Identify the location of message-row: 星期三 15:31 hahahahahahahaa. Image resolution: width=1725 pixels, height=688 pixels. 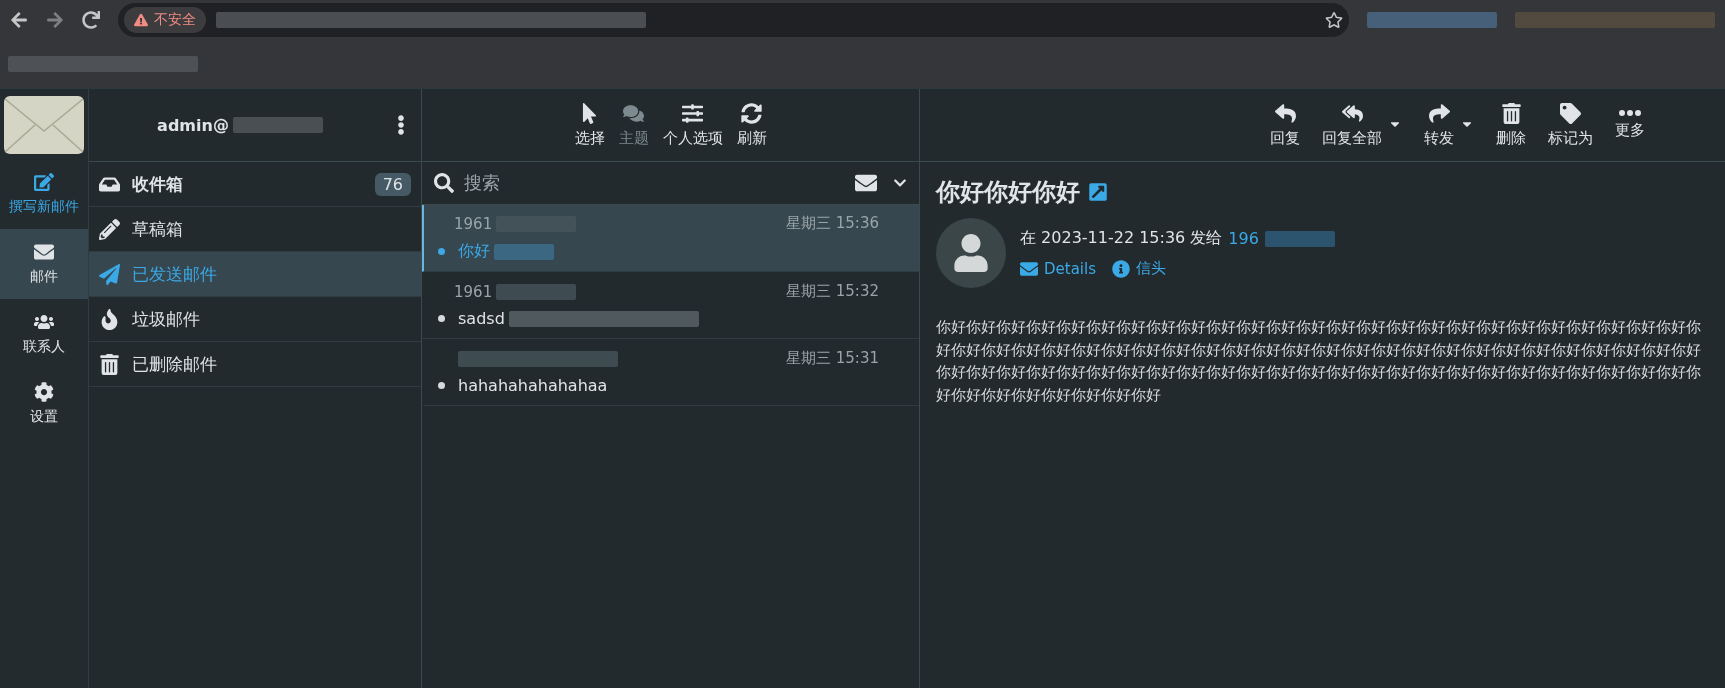
(670, 372).